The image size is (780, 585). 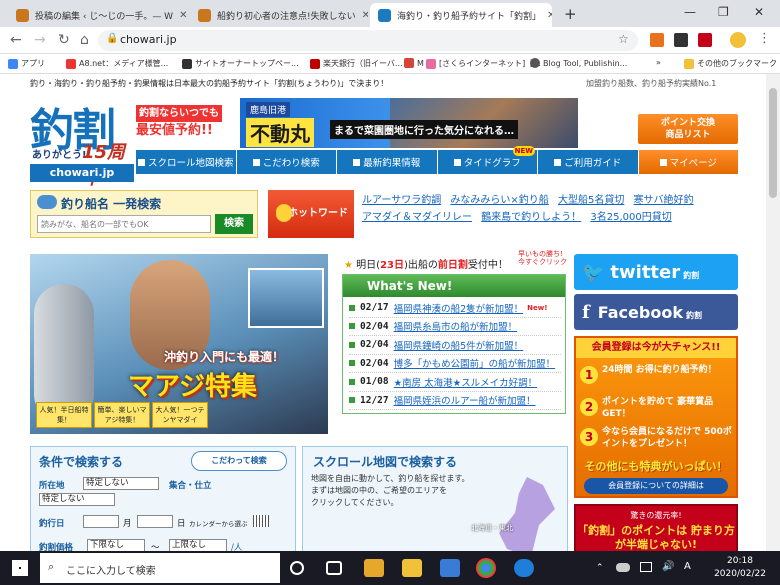 I want to click on chrome-icon, so click(x=486, y=568).